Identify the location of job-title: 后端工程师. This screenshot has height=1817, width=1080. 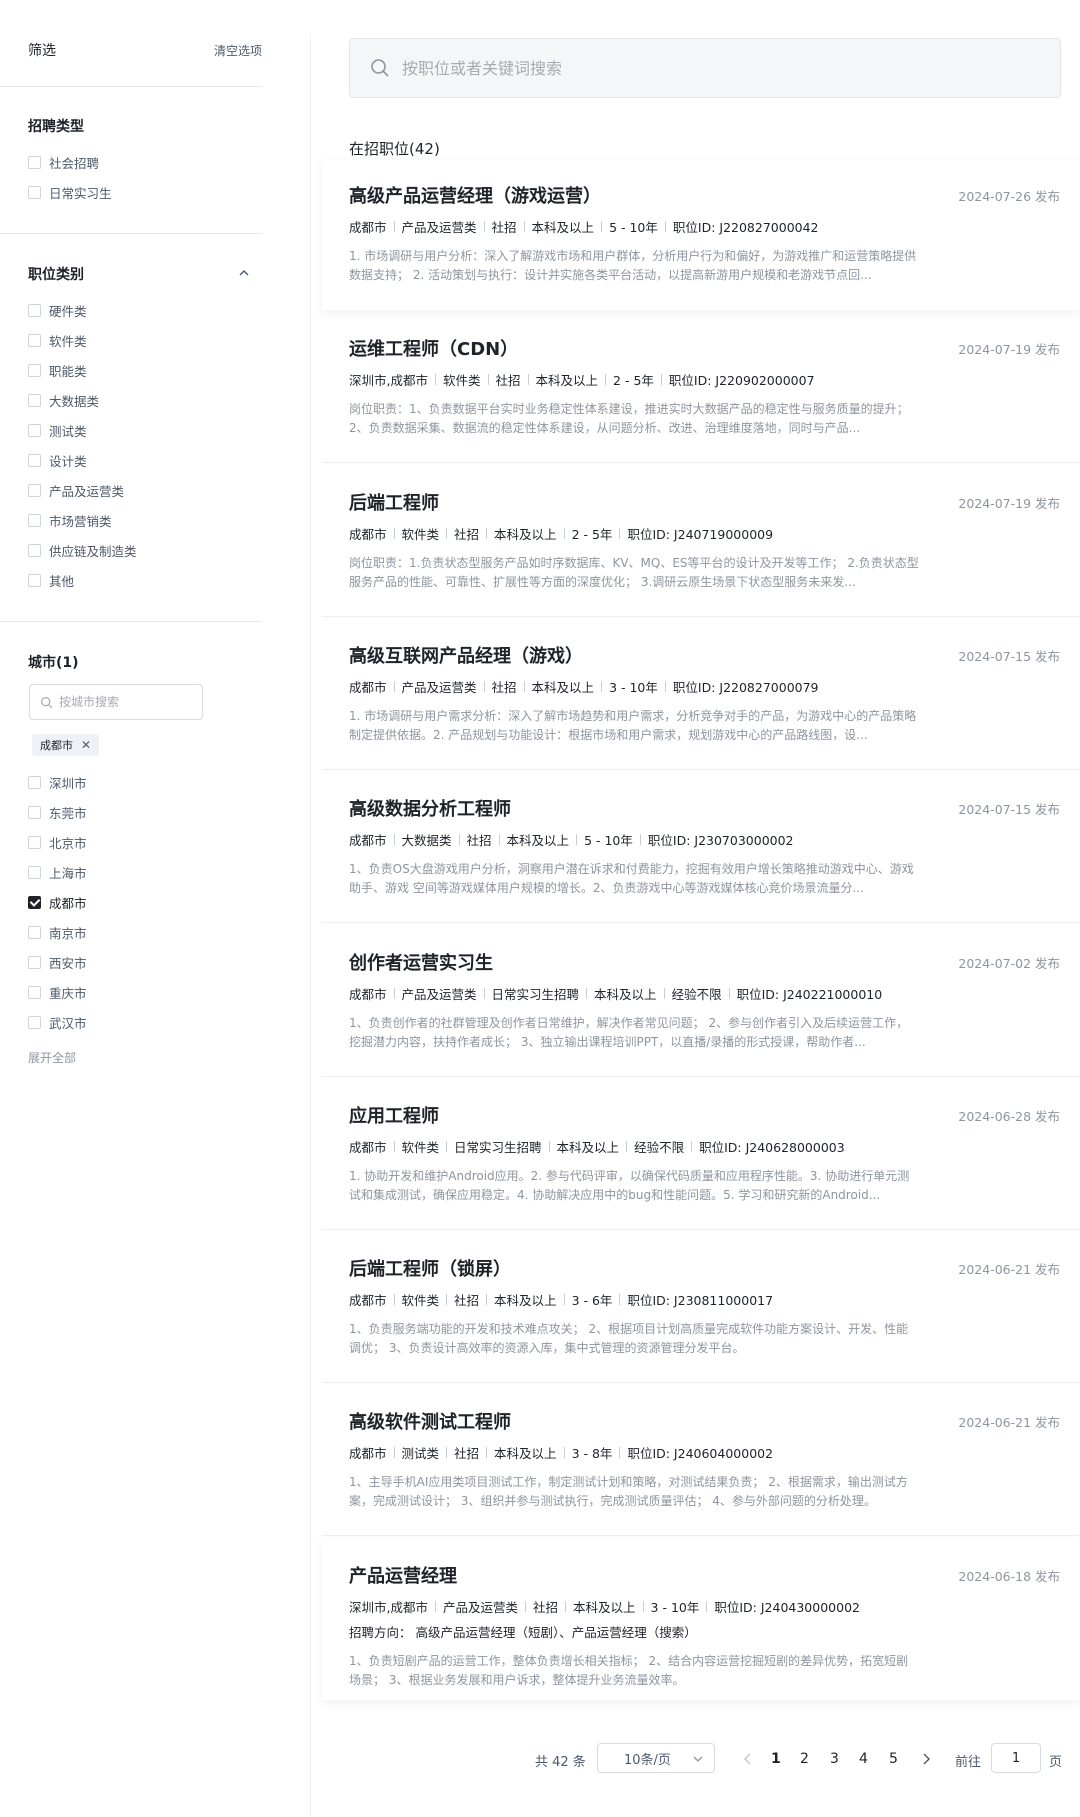
(394, 502).